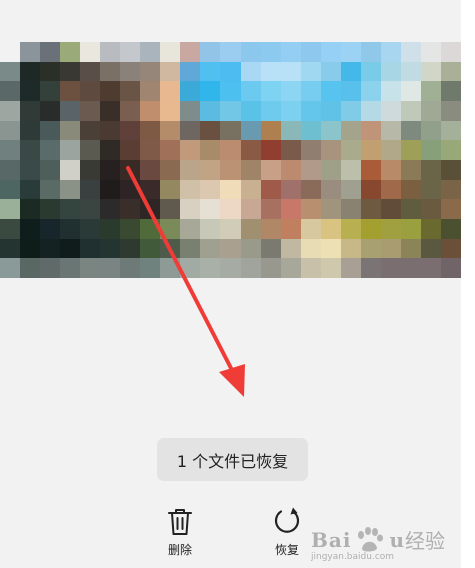 The height and width of the screenshot is (568, 475). Describe the element at coordinates (180, 531) in the screenshot. I see `delete-button: 删除` at that location.